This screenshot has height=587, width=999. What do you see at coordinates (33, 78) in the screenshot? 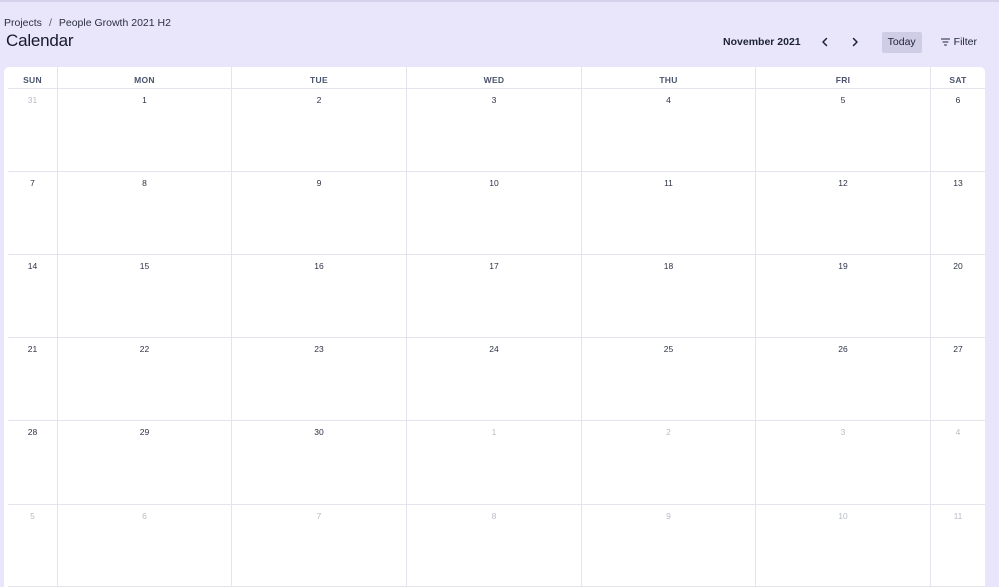
I see `weekday-header-sun: SUN` at bounding box center [33, 78].